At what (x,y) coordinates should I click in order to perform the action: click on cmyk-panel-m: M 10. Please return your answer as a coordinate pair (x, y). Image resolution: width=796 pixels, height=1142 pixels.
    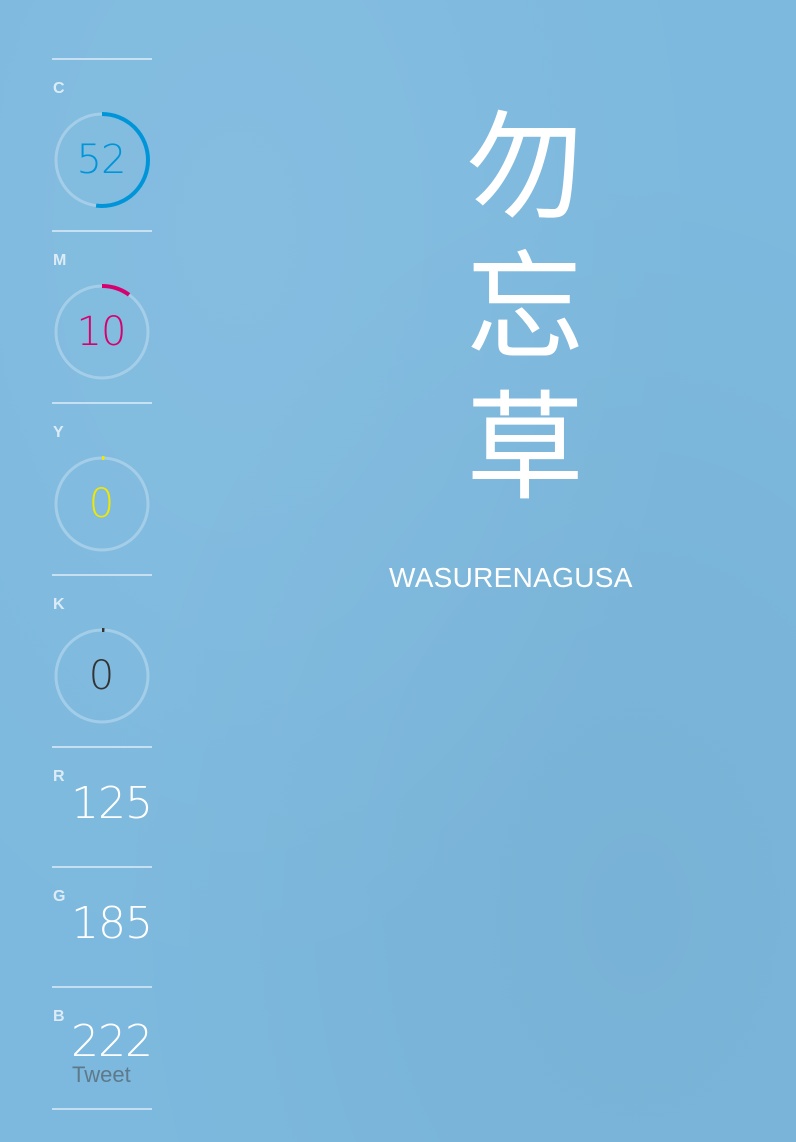
    Looking at the image, I should click on (102, 316).